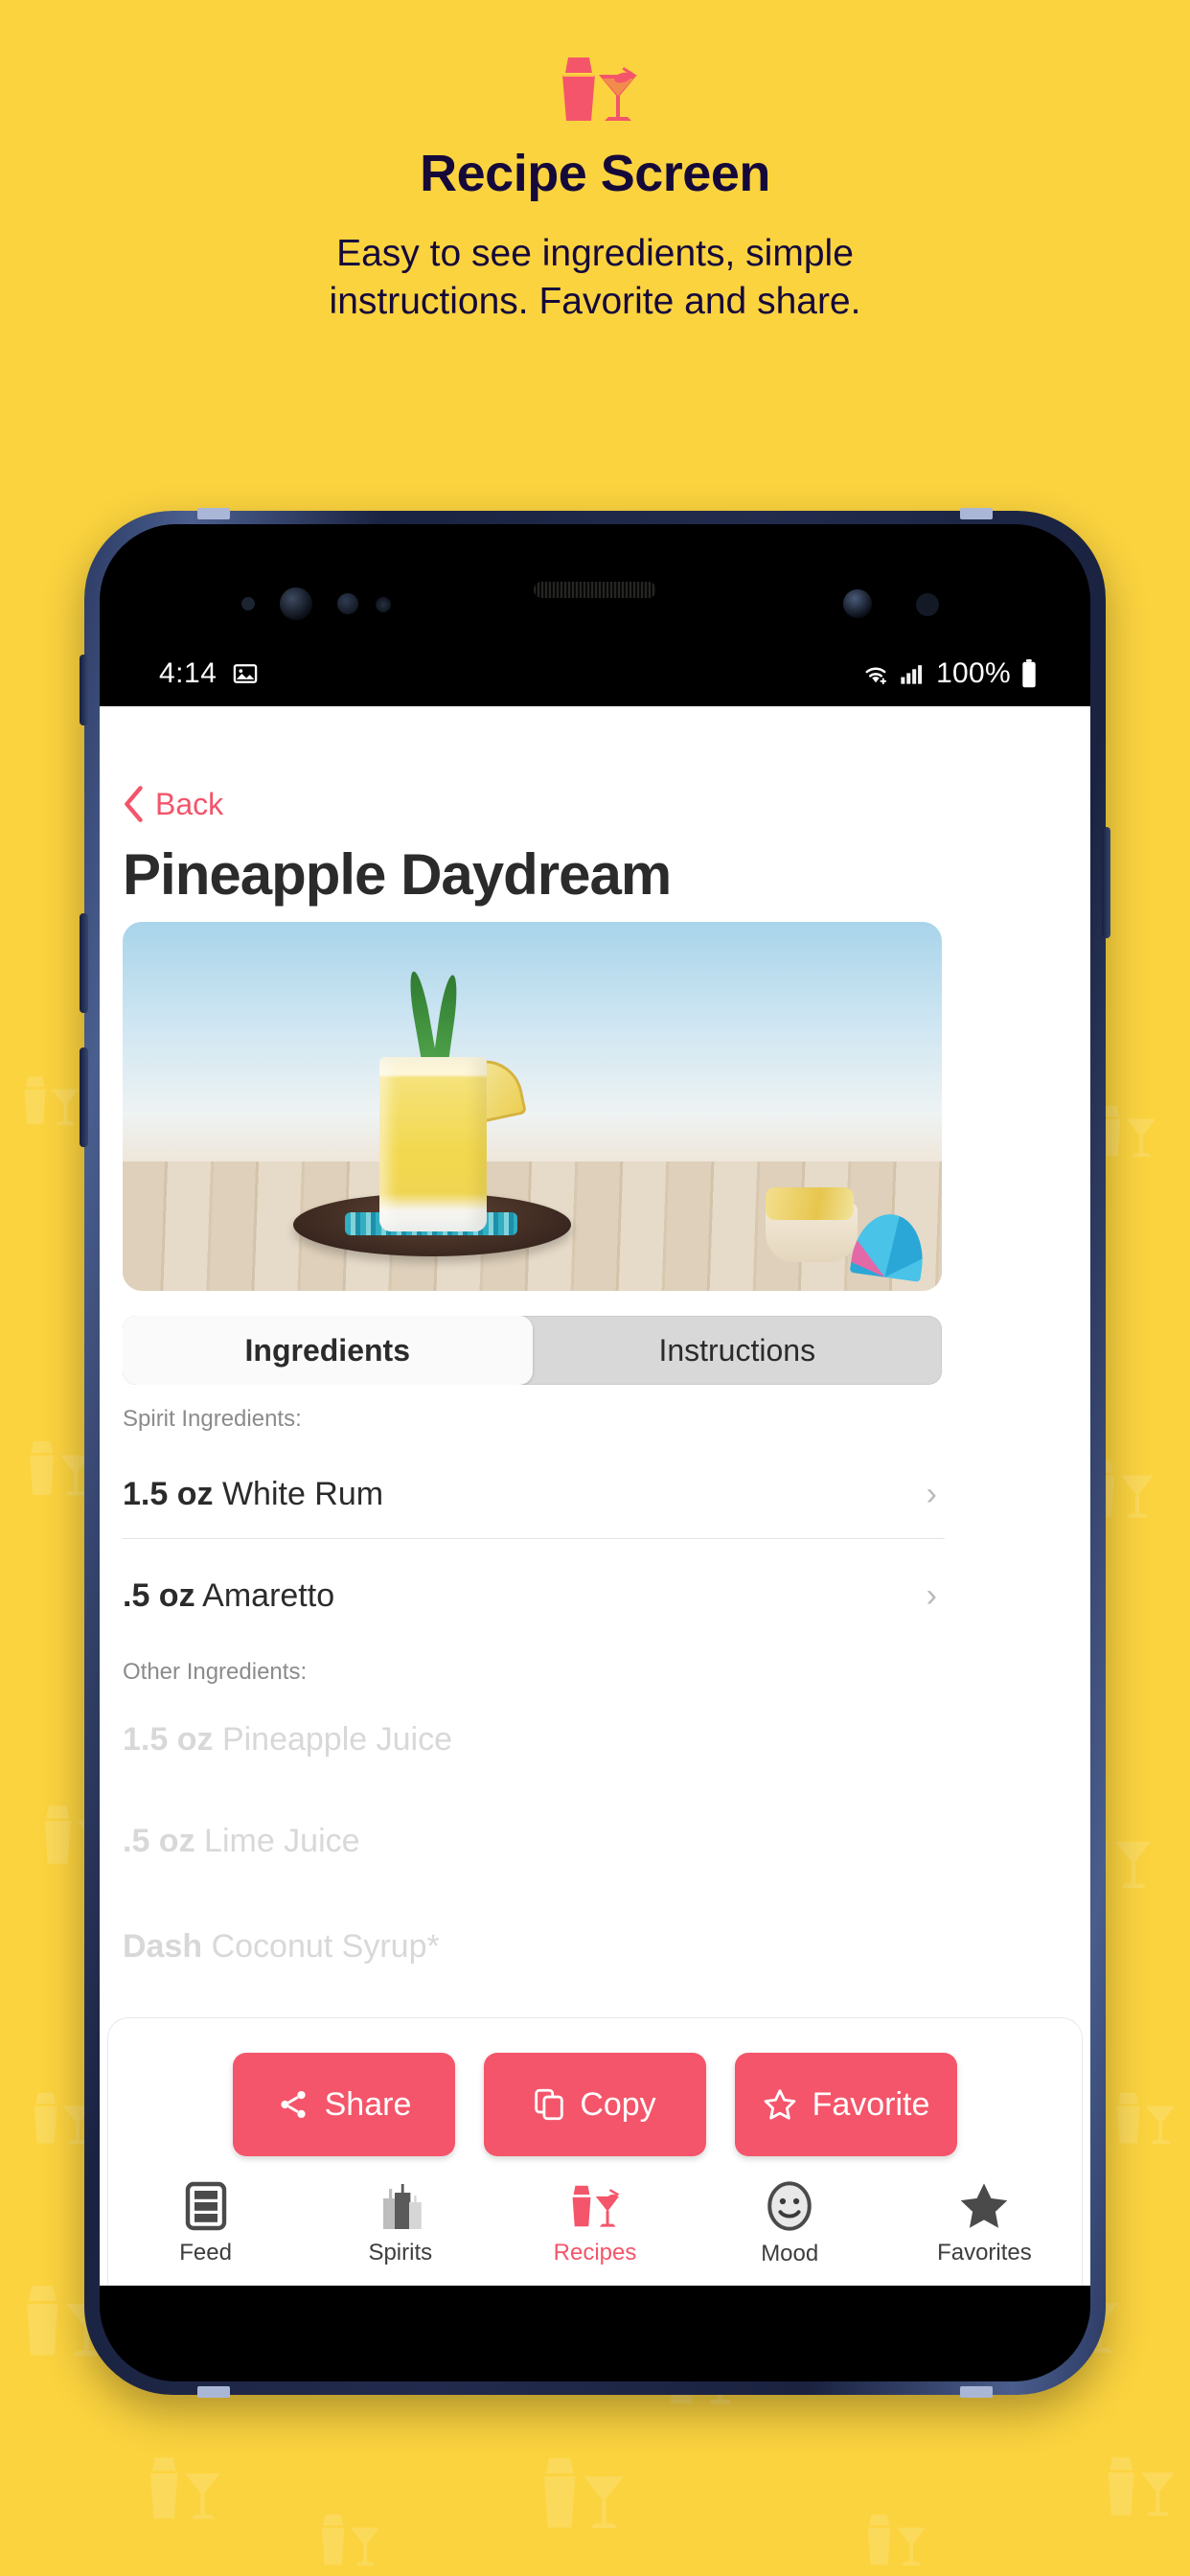  I want to click on nav-item-feed: Feed, so click(206, 2223).